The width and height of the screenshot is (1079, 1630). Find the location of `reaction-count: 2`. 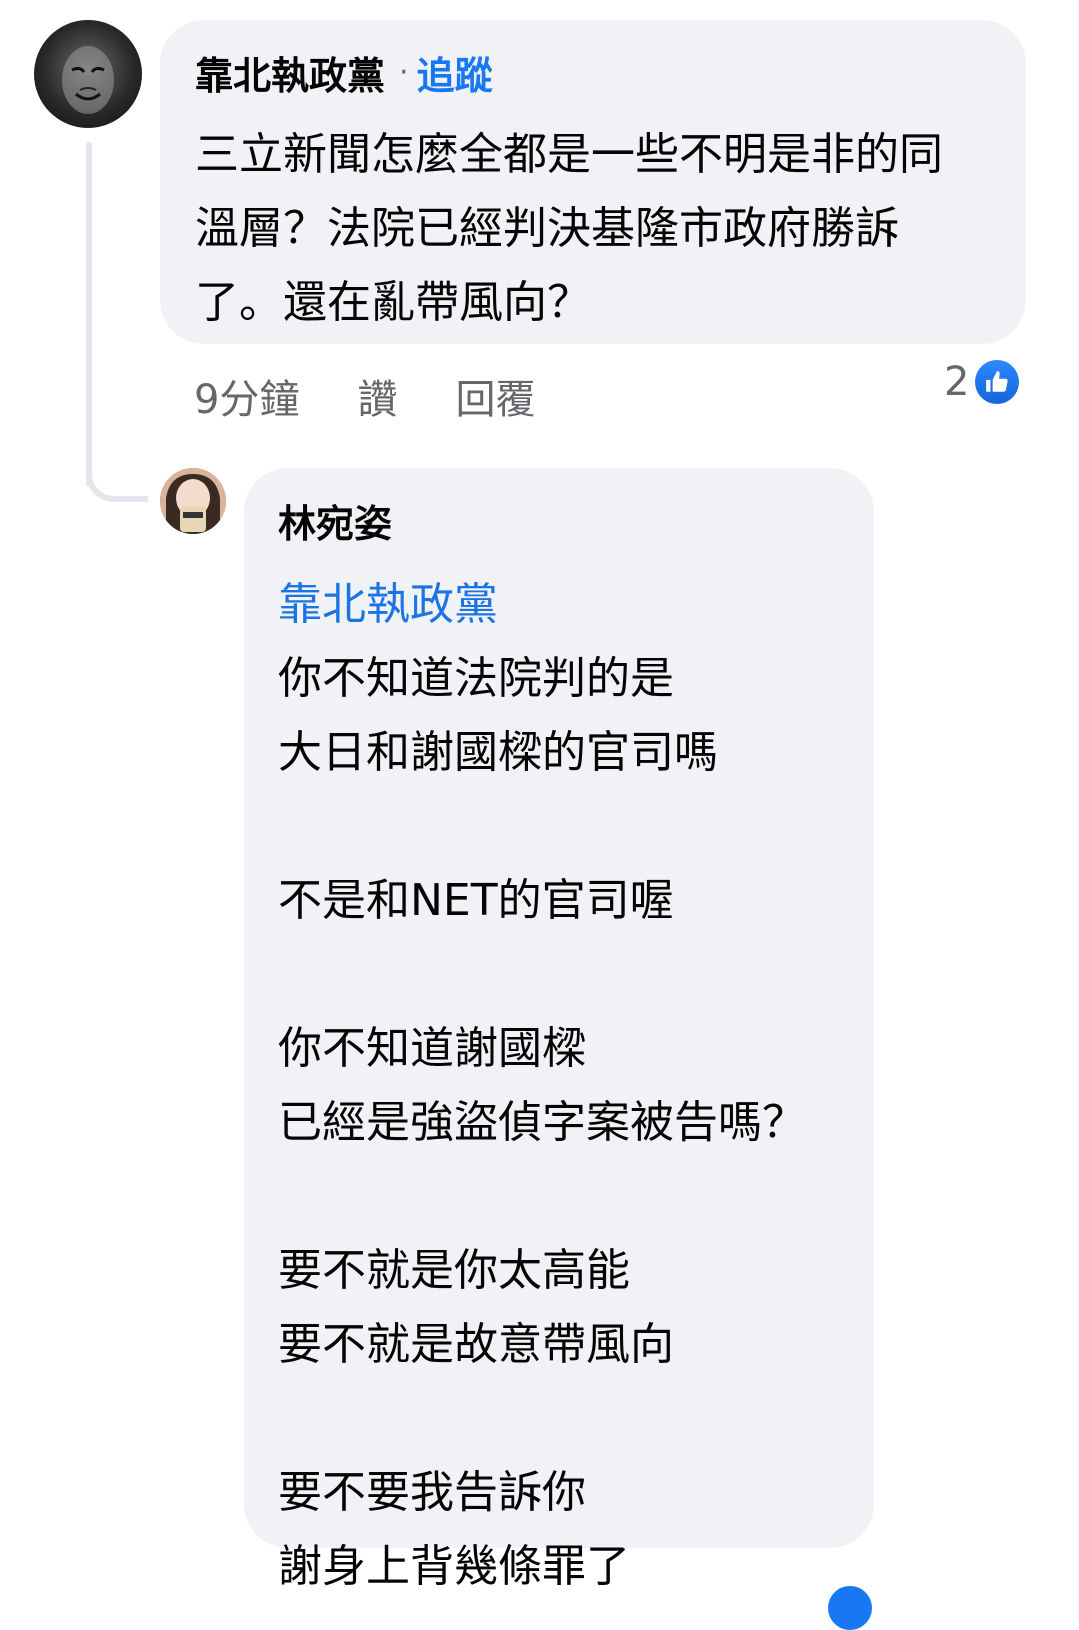

reaction-count: 2 is located at coordinates (957, 382).